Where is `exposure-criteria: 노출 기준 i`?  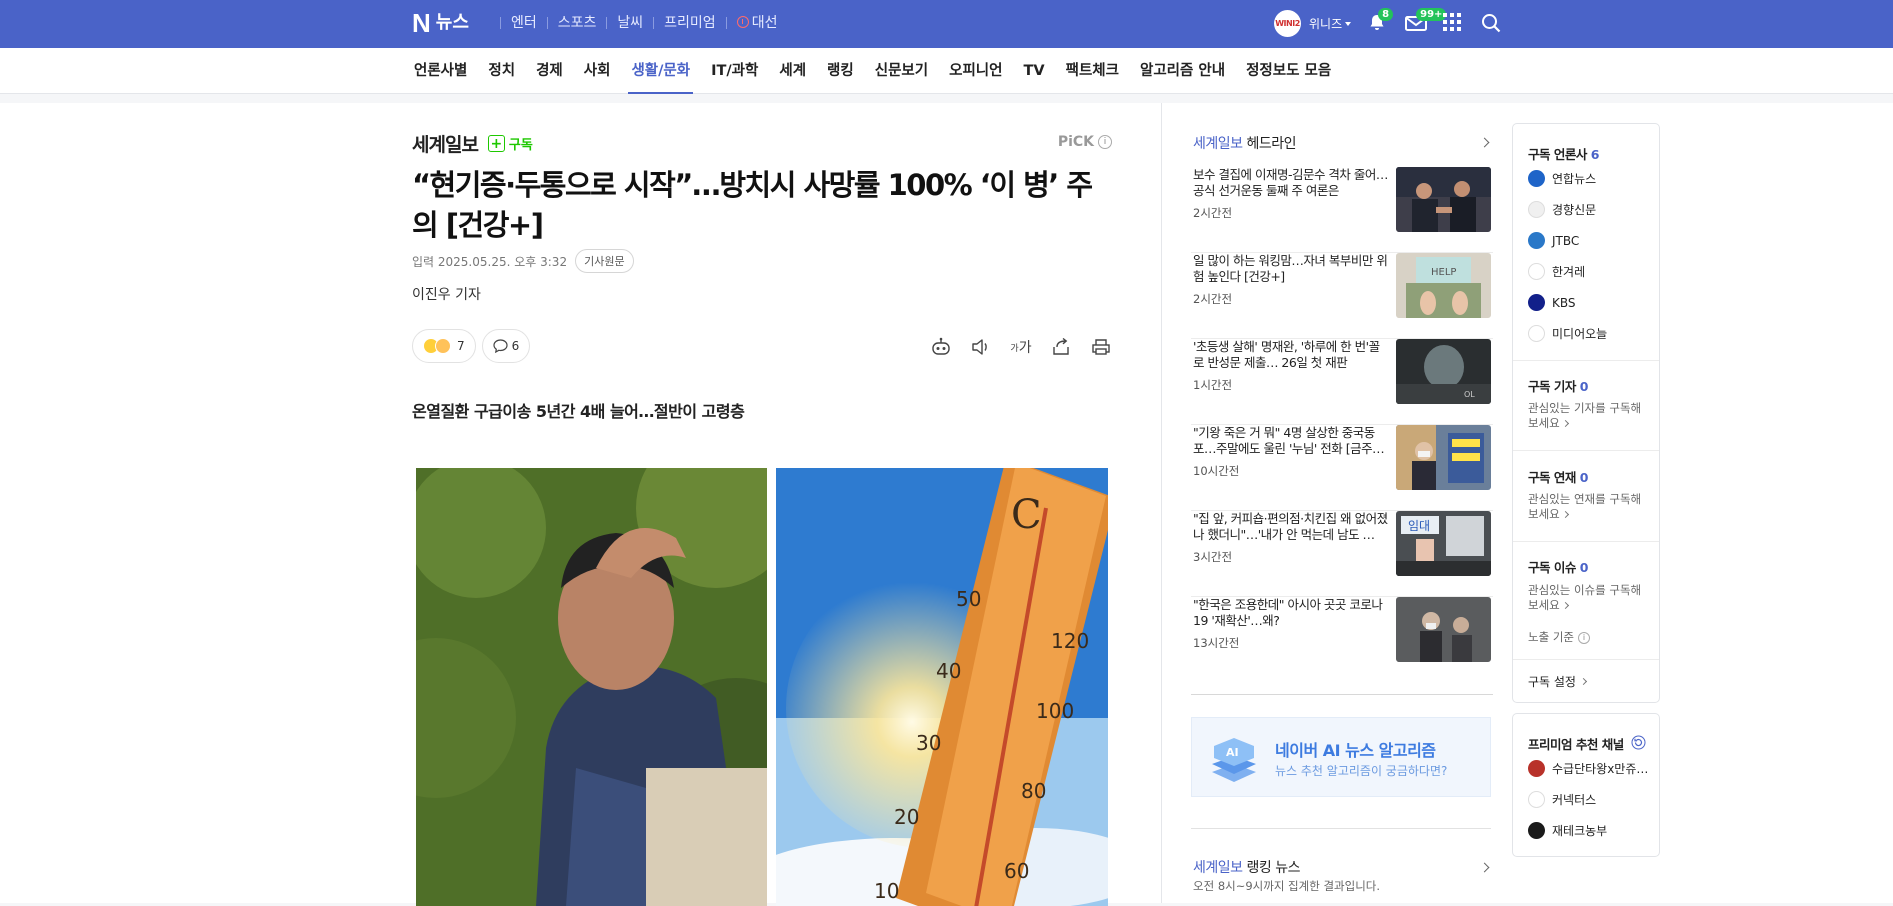
exposure-criteria: 노출 기준 i is located at coordinates (1589, 637).